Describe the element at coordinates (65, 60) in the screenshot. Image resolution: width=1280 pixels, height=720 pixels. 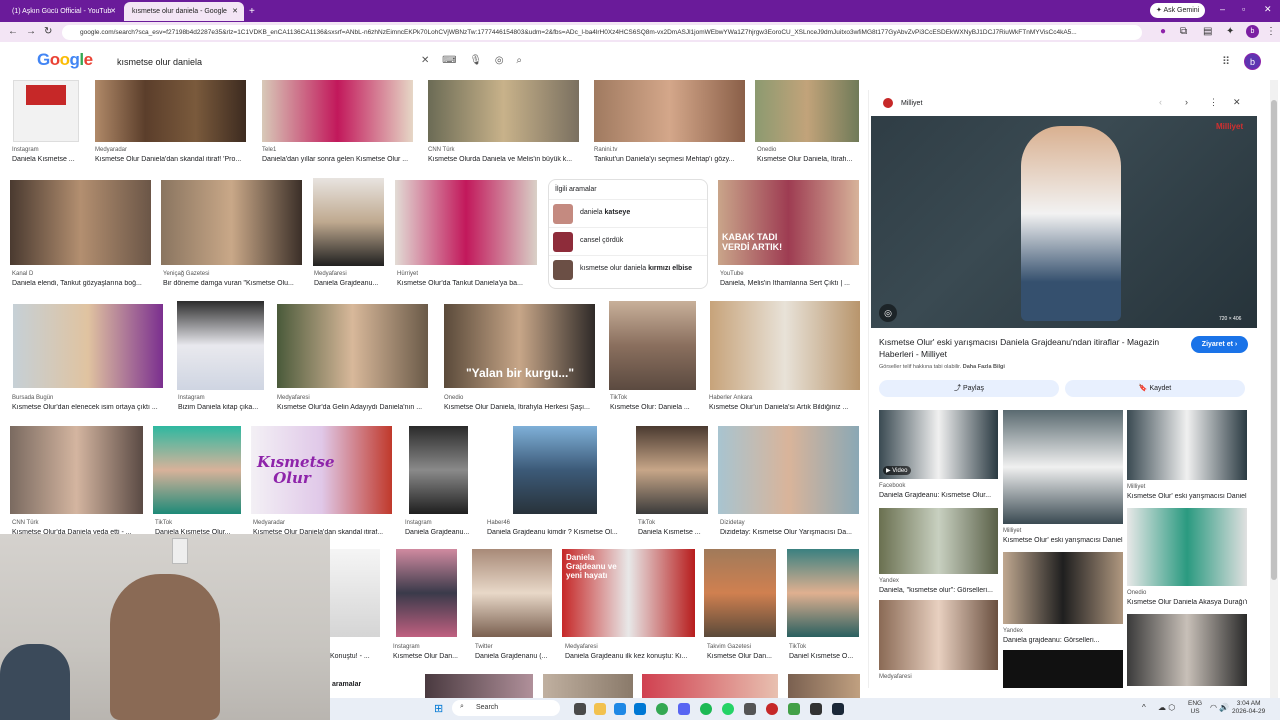
I see `google-logo: Google` at that location.